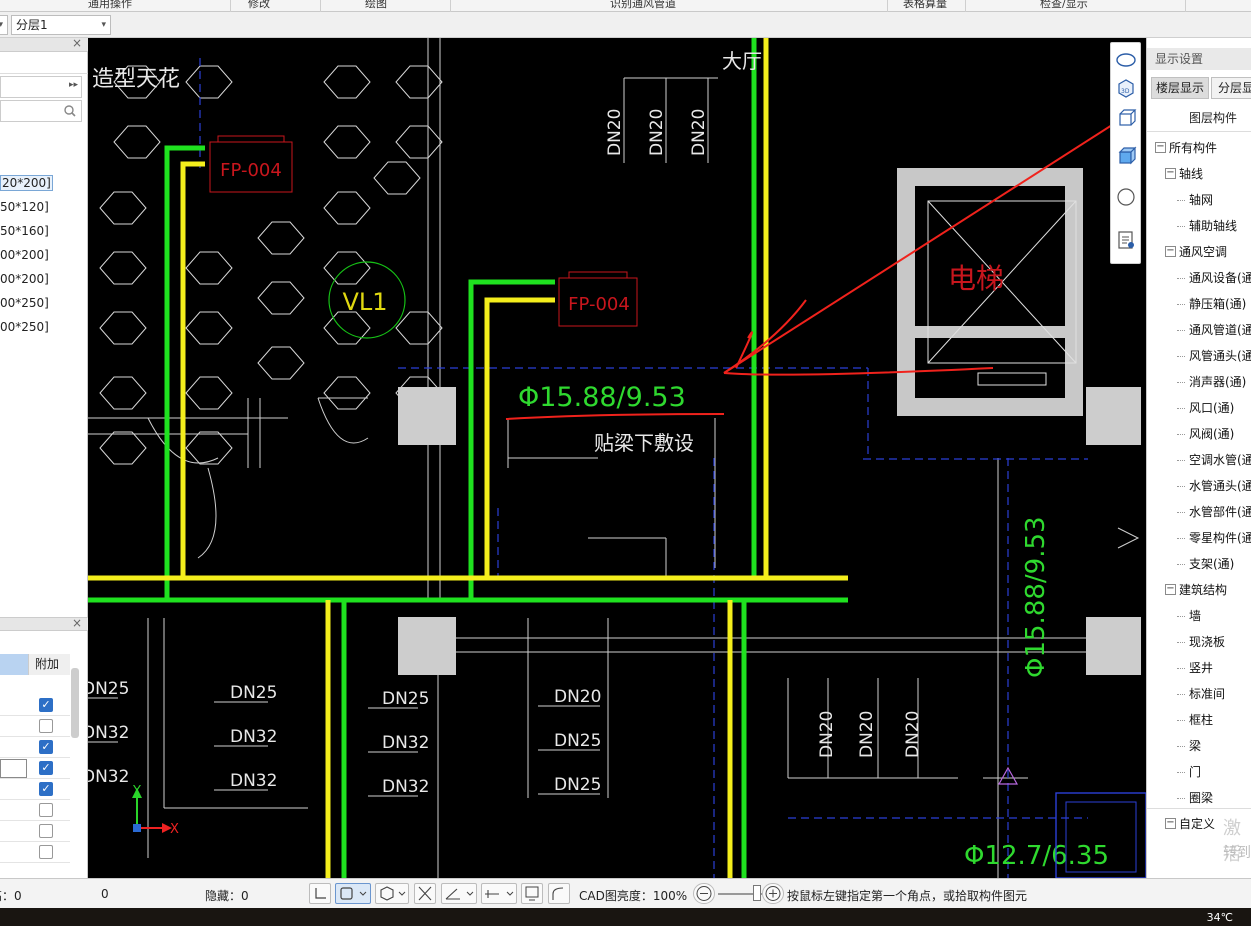 This screenshot has width=1251, height=926. Describe the element at coordinates (1207, 642) in the screenshot. I see `tree-item: 现浇板` at that location.